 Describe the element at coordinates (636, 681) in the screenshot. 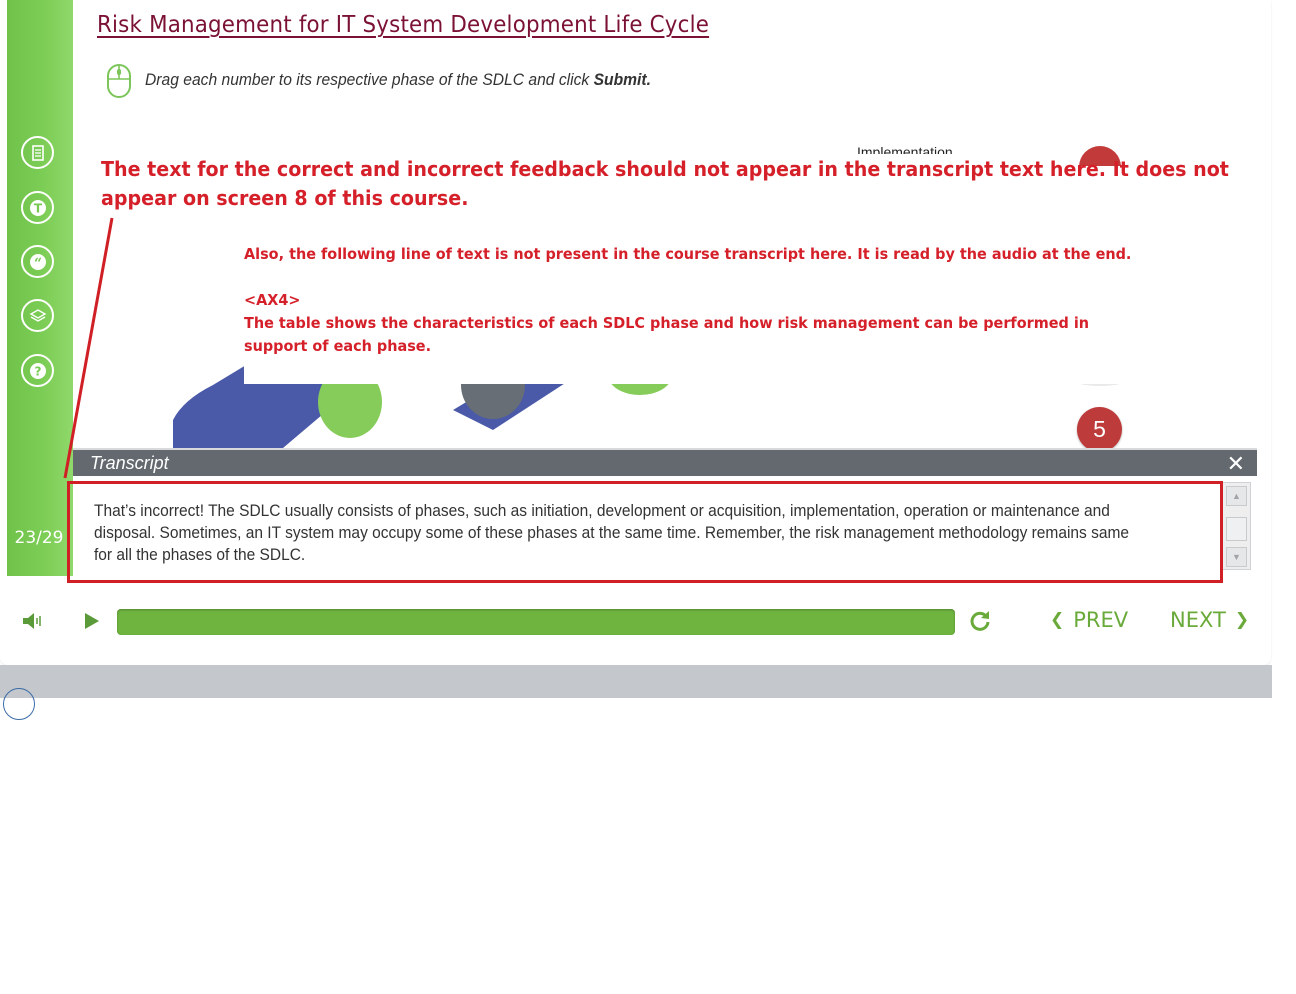

I see `page-footer-band` at that location.